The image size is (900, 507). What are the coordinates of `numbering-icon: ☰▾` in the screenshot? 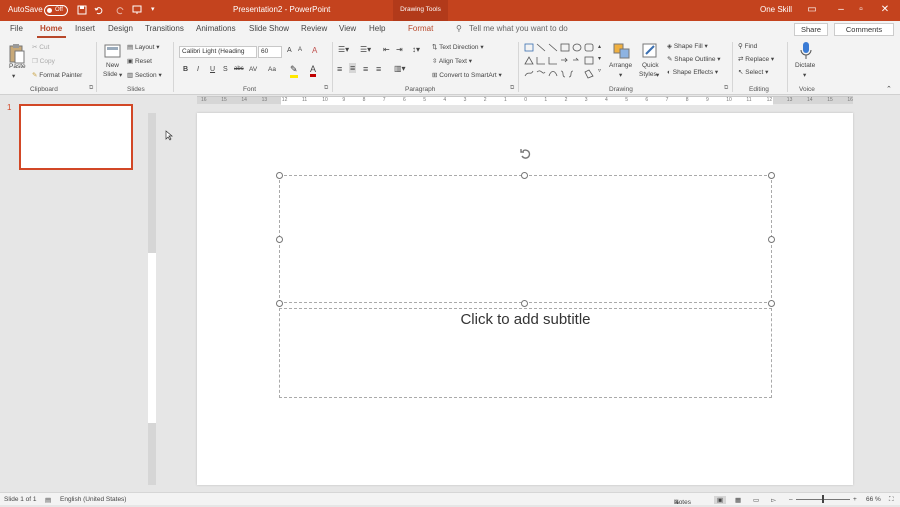 It's located at (365, 49).